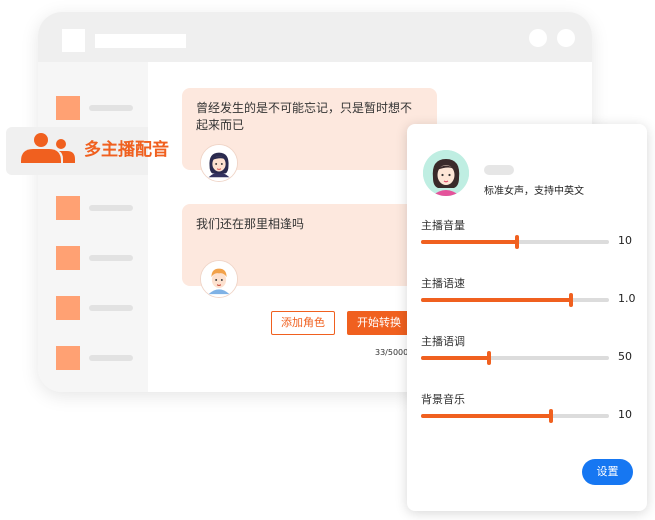  Describe the element at coordinates (529, 350) in the screenshot. I see `pitch-slider-row: 主播语调 50` at that location.